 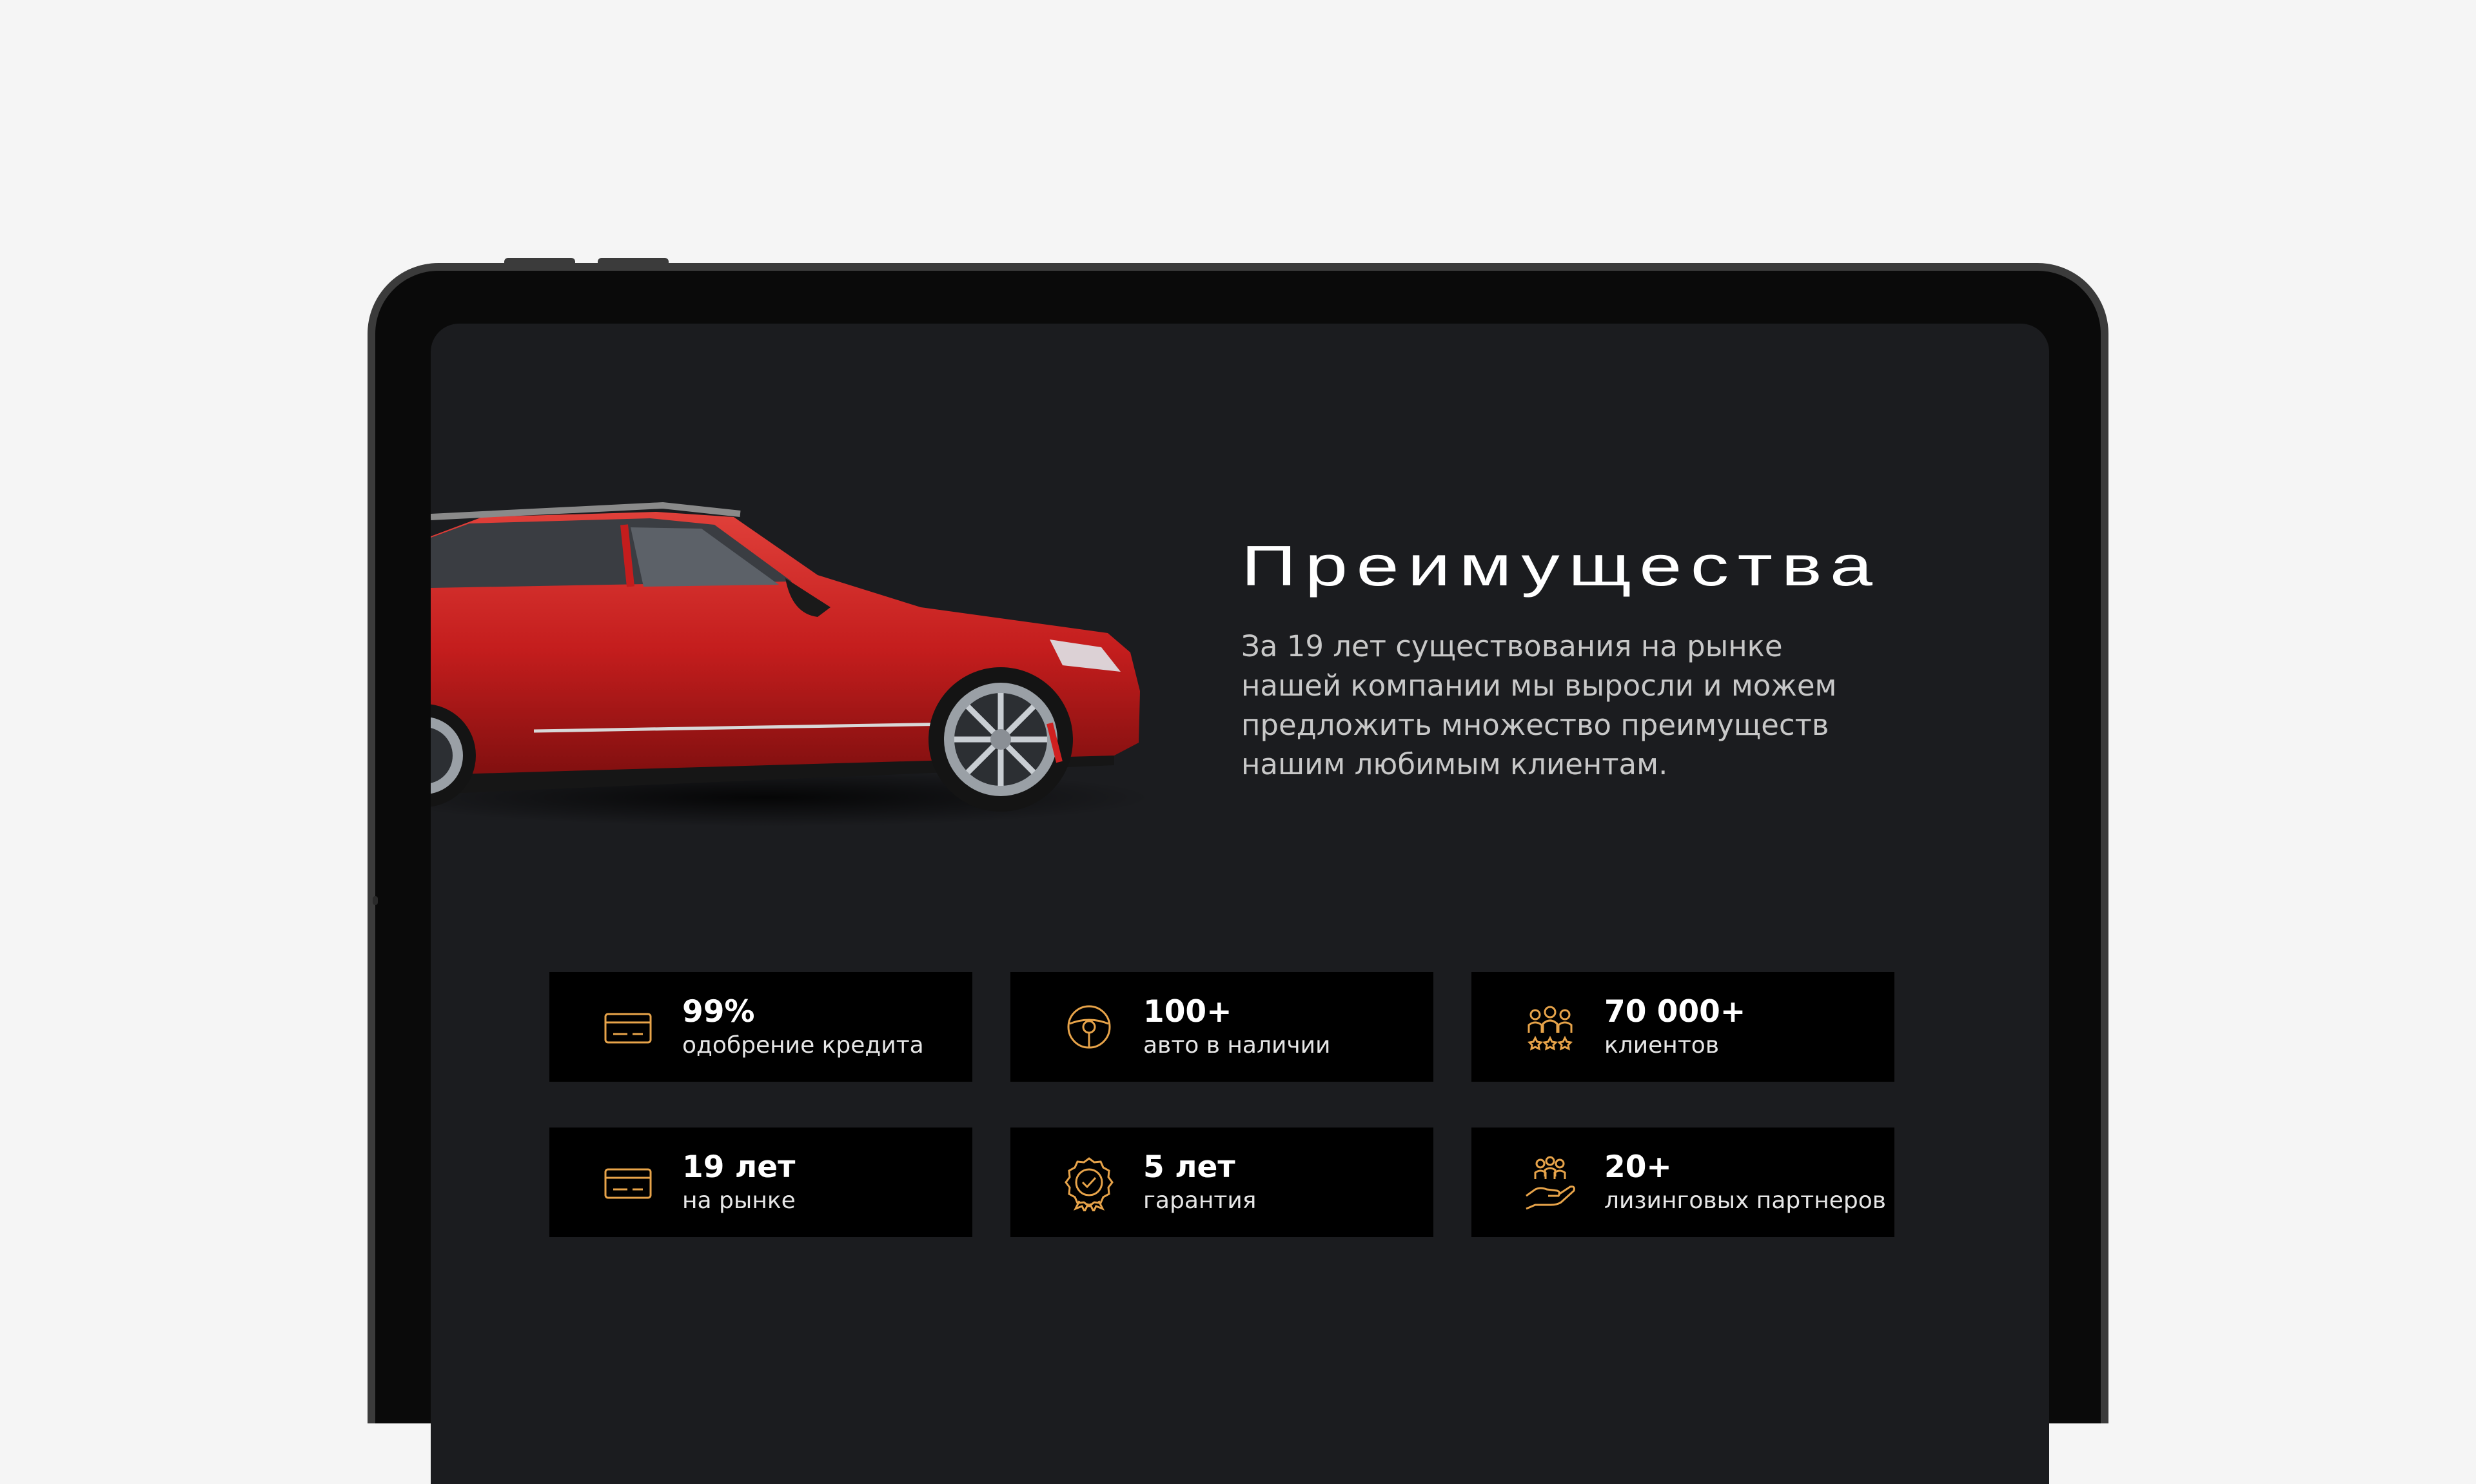 I want to click on stat-value: 70 000+, so click(x=1675, y=1012).